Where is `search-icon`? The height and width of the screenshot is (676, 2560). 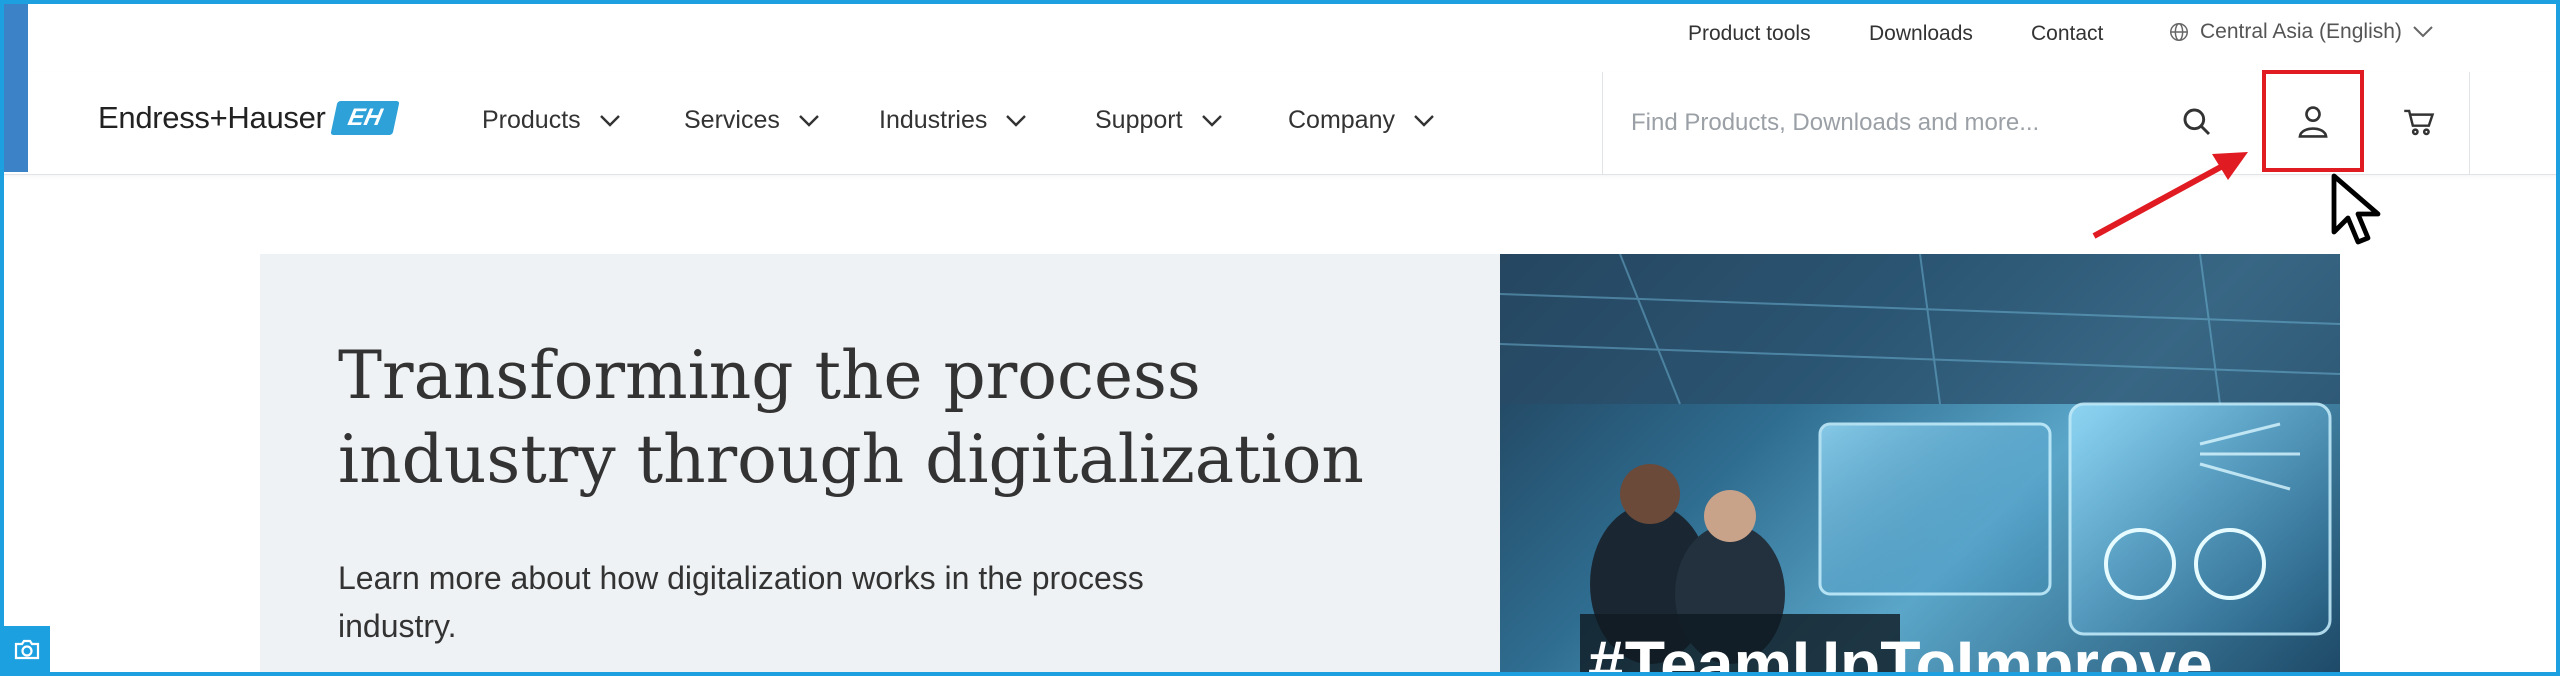
search-icon is located at coordinates (2197, 122).